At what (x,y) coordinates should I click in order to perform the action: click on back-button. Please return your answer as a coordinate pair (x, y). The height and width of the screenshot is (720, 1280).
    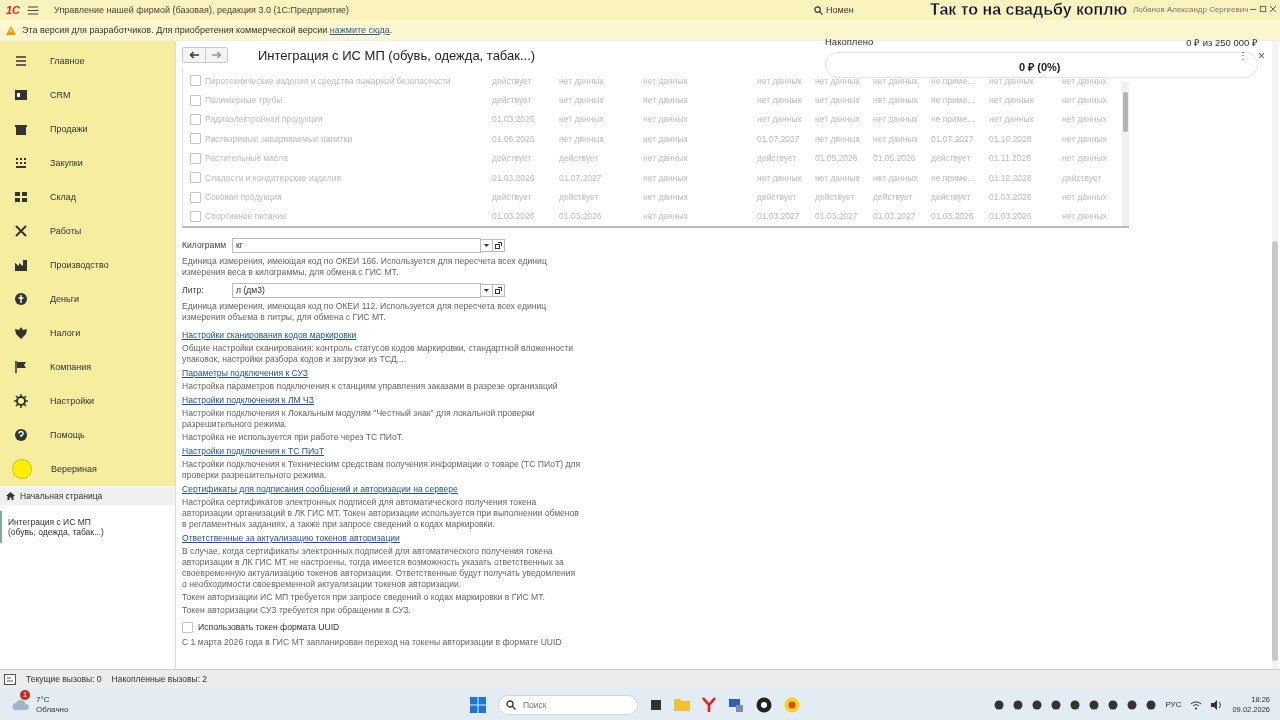
    Looking at the image, I should click on (194, 55).